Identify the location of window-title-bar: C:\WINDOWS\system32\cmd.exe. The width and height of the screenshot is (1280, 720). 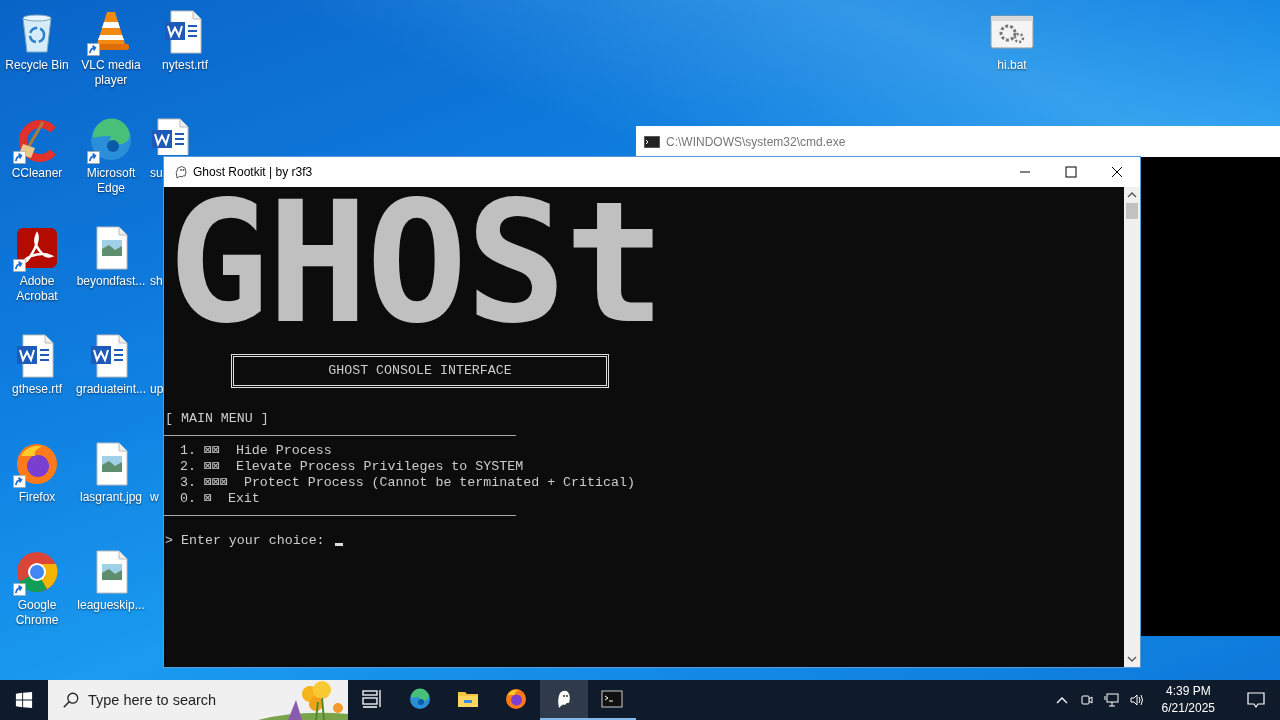
(958, 141).